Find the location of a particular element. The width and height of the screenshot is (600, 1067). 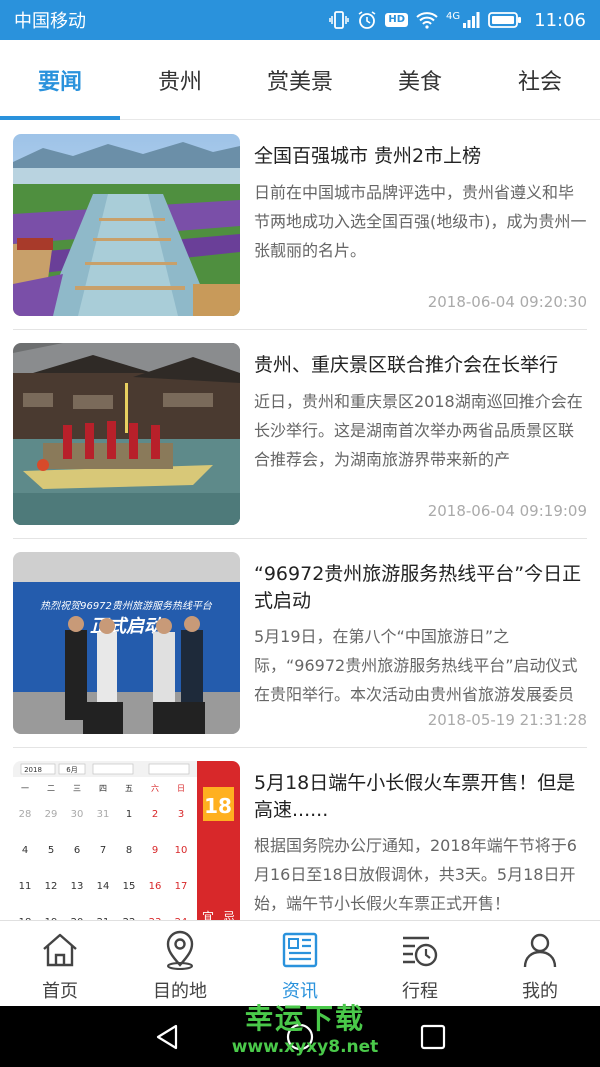

nav-label: 首页 is located at coordinates (60, 991).